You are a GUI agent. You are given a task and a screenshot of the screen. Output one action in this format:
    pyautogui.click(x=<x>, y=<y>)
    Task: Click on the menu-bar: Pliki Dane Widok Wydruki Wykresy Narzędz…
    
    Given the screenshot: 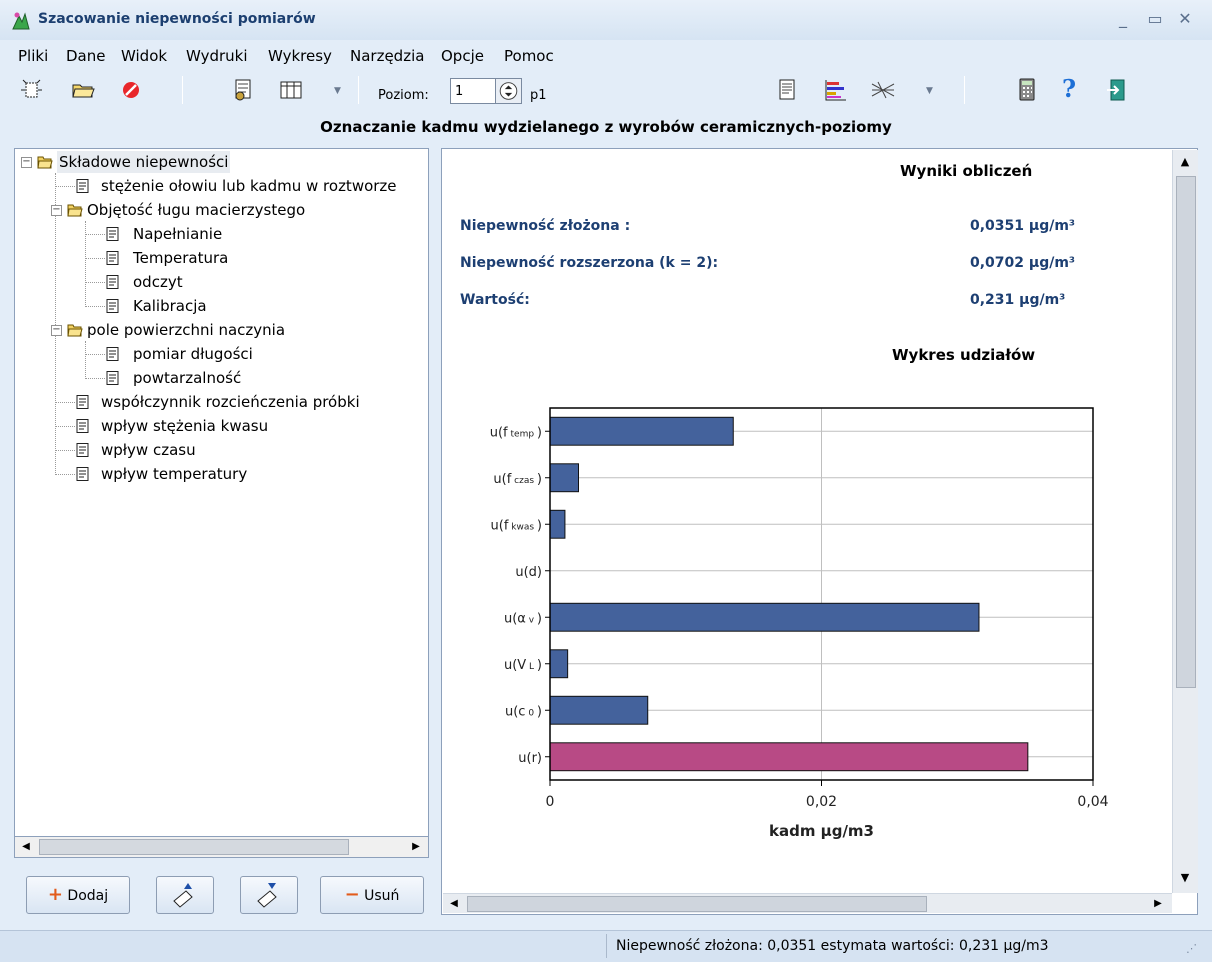 What is the action you would take?
    pyautogui.click(x=606, y=56)
    